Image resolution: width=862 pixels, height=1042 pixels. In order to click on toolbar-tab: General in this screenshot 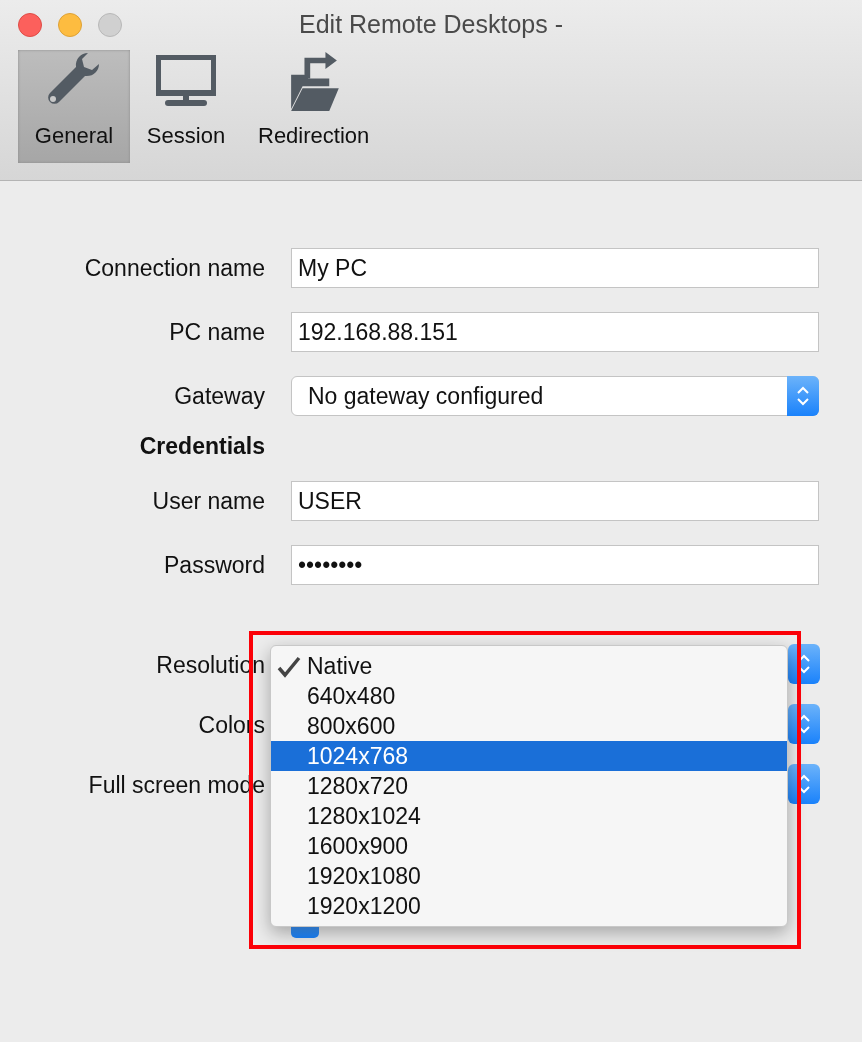, I will do `click(74, 106)`.